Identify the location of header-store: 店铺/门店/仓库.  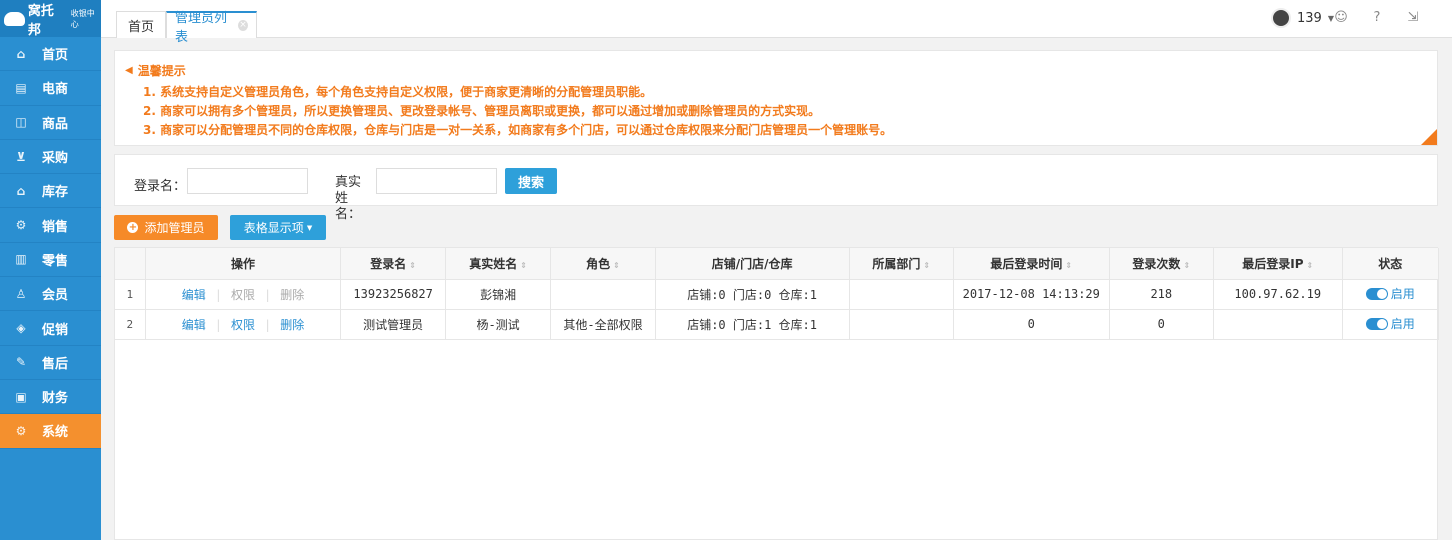
(752, 264).